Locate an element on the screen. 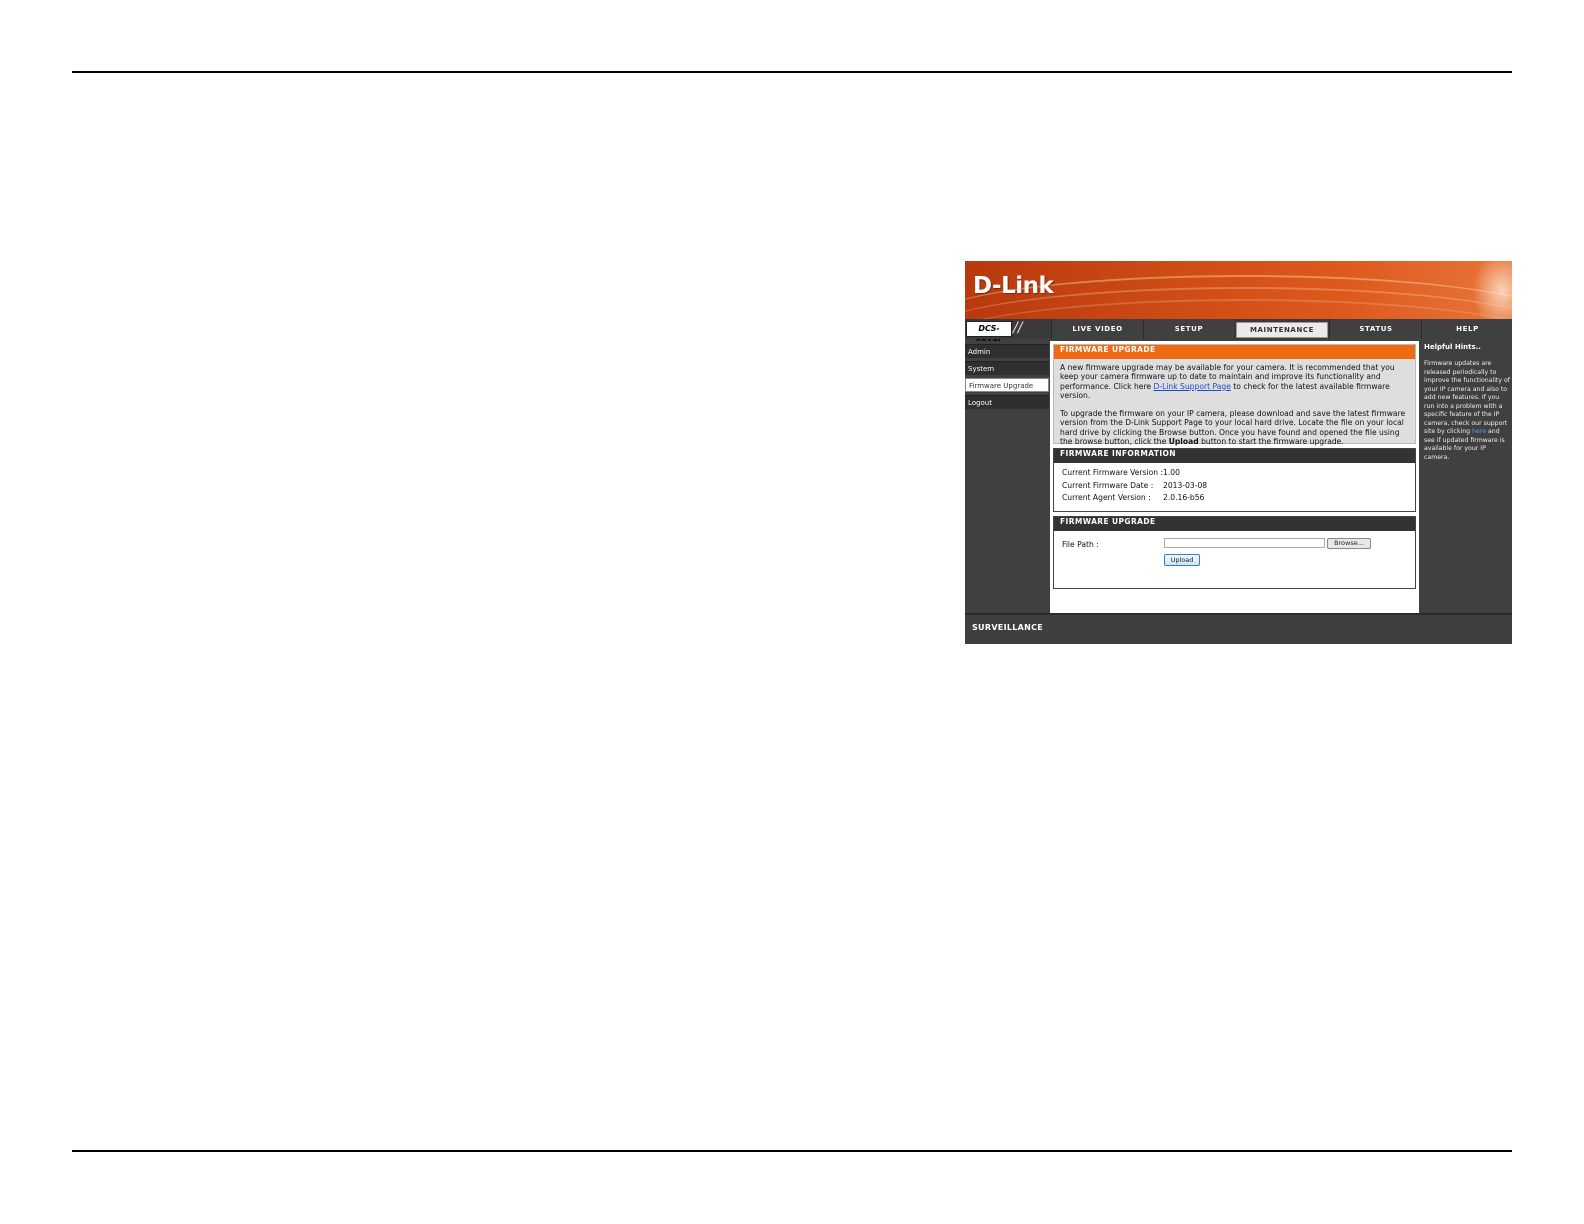 This screenshot has height=1224, width=1584. sidebar-item-logout: Logout is located at coordinates (1007, 402).